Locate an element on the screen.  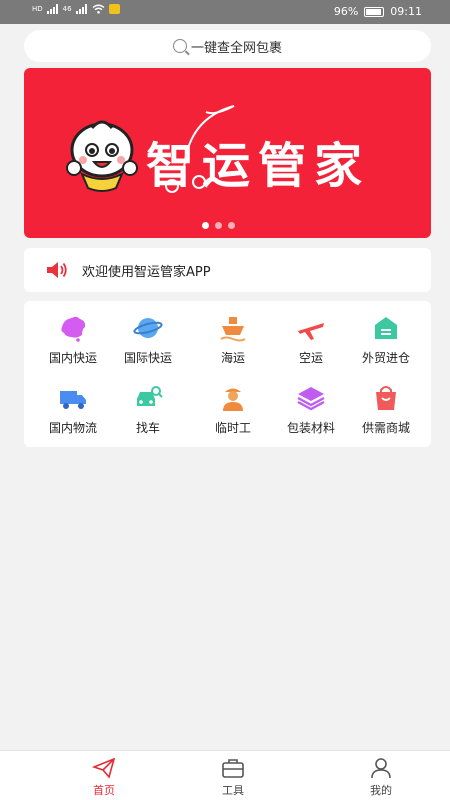
airplane-icon is located at coordinates (311, 331).